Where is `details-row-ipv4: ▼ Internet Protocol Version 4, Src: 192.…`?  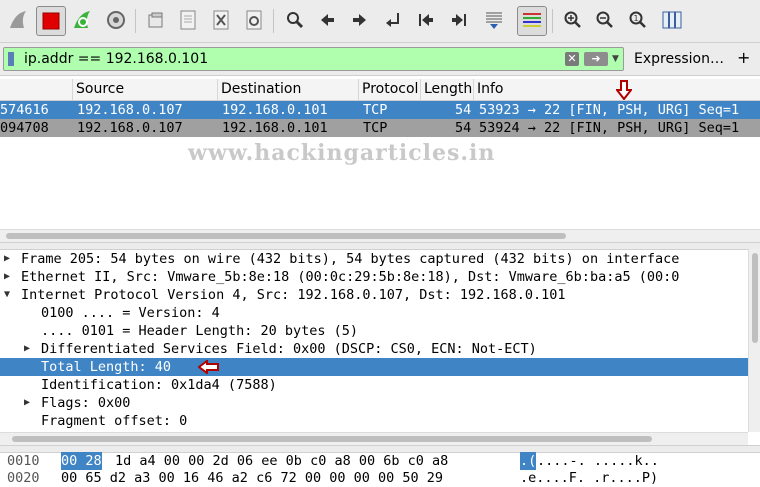
details-row-ipv4: ▼ Internet Protocol Version 4, Src: 192.… is located at coordinates (374, 295).